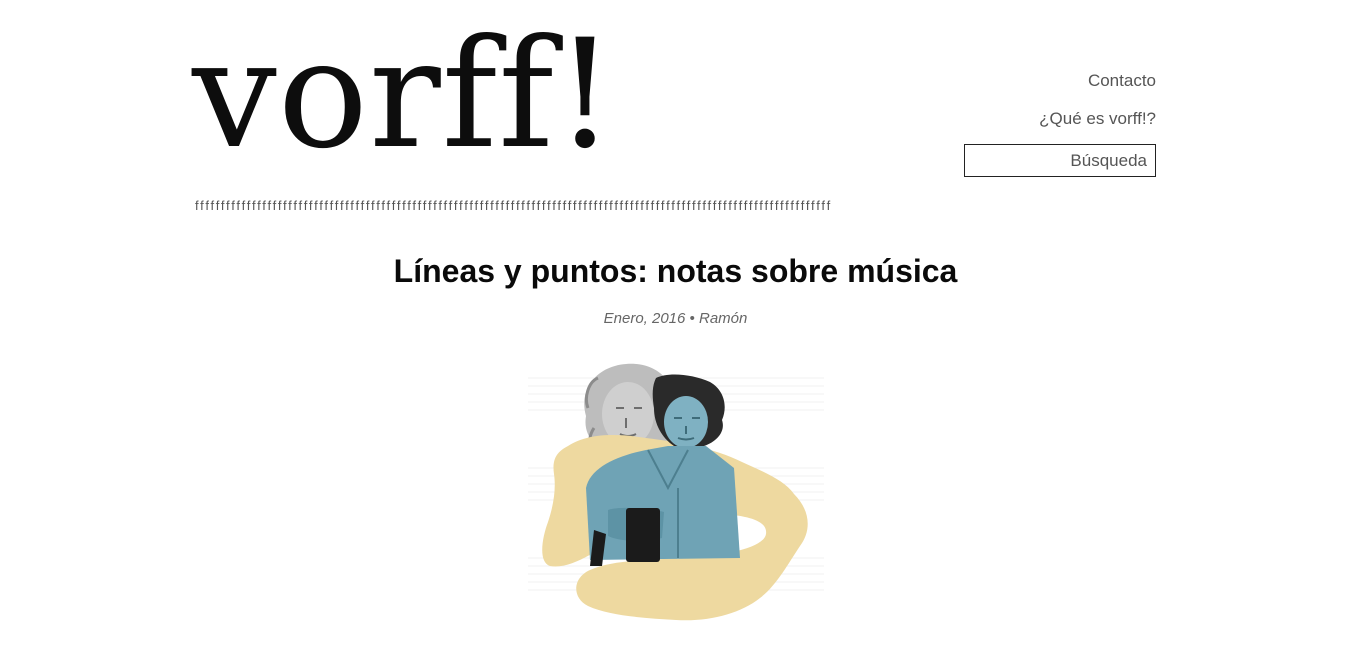  What do you see at coordinates (404, 95) in the screenshot?
I see `site-logo: vorff!` at bounding box center [404, 95].